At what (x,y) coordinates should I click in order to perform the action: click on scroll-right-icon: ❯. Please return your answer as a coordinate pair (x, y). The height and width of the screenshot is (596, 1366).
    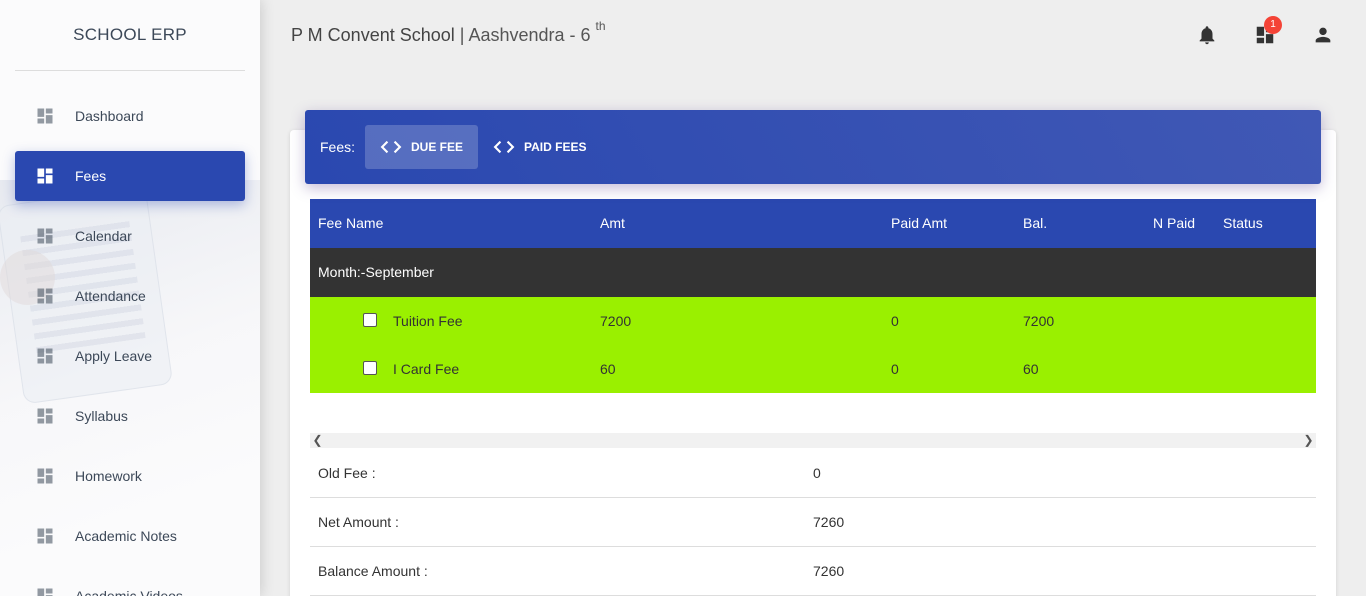
    Looking at the image, I should click on (1308, 440).